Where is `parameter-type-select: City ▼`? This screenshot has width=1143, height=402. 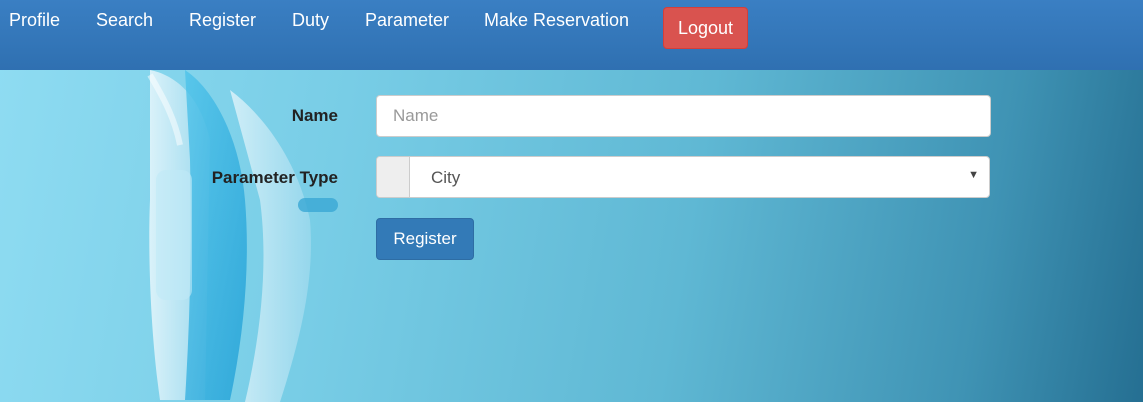
parameter-type-select: City ▼ is located at coordinates (683, 177).